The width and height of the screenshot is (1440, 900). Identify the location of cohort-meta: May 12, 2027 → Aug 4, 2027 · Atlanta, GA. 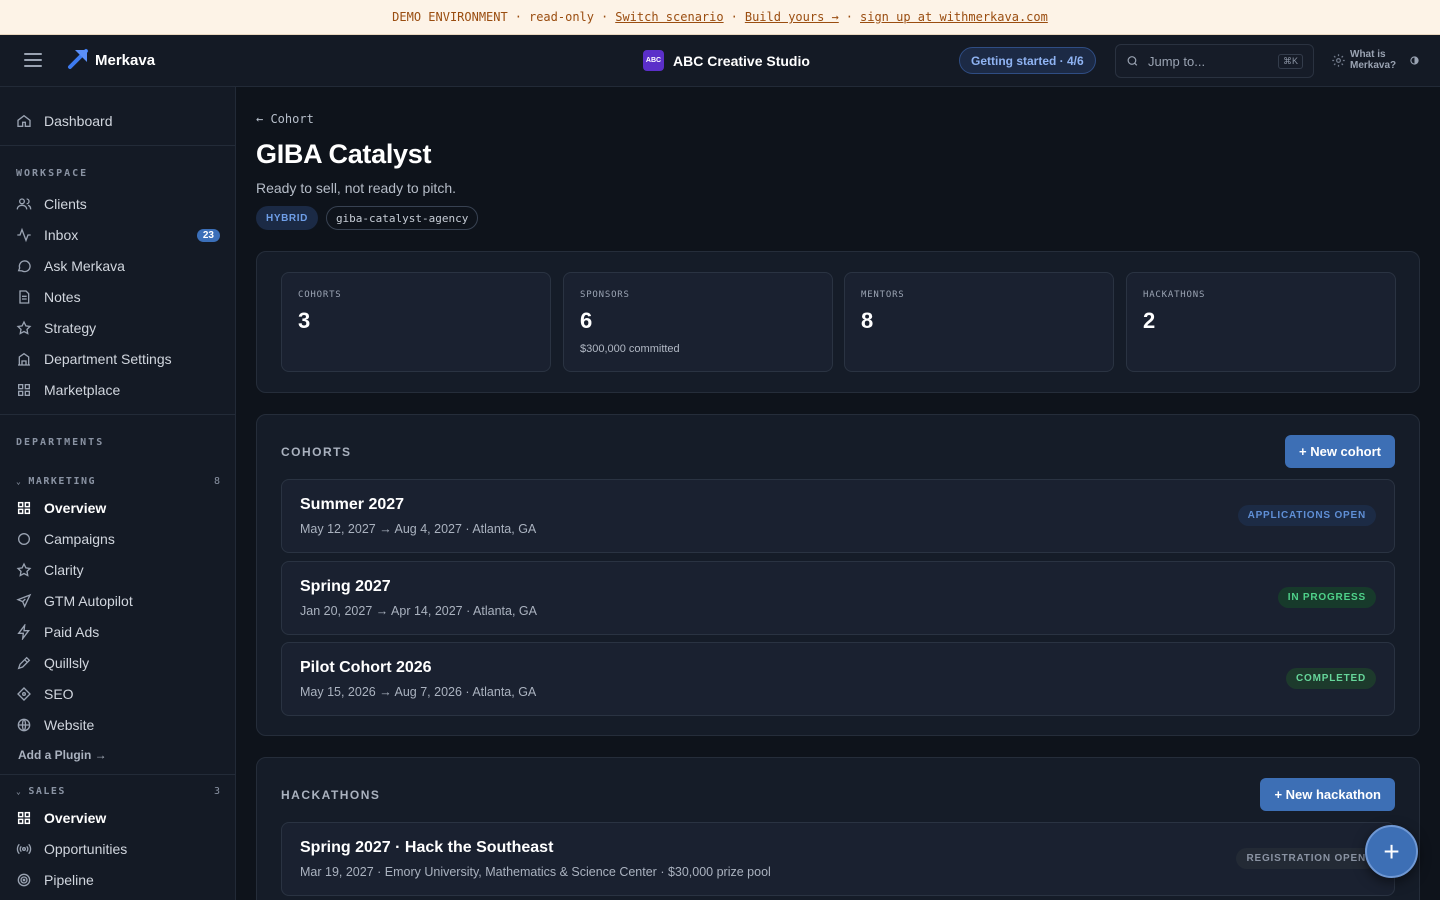
(418, 529).